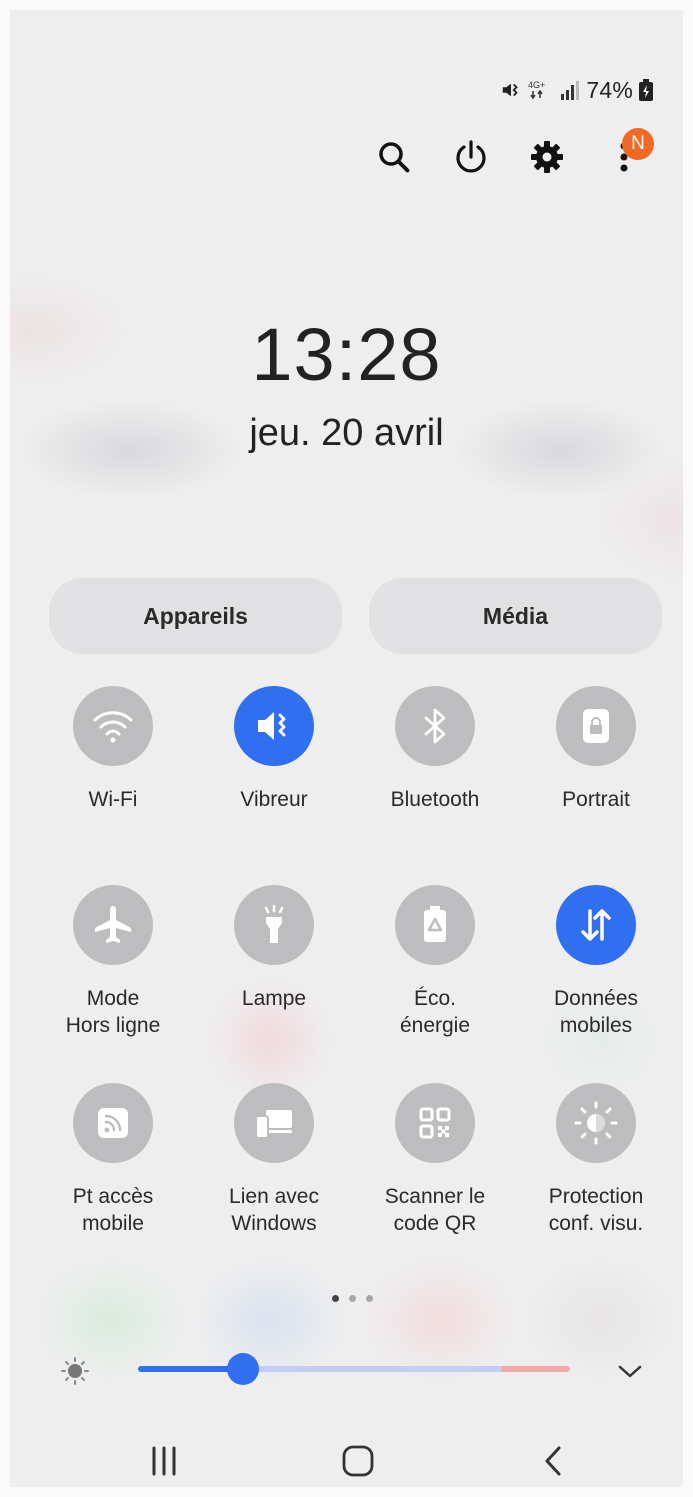 Image resolution: width=693 pixels, height=1497 pixels. Describe the element at coordinates (596, 1210) in the screenshot. I see `tile-label: Protection conf. visu.` at that location.